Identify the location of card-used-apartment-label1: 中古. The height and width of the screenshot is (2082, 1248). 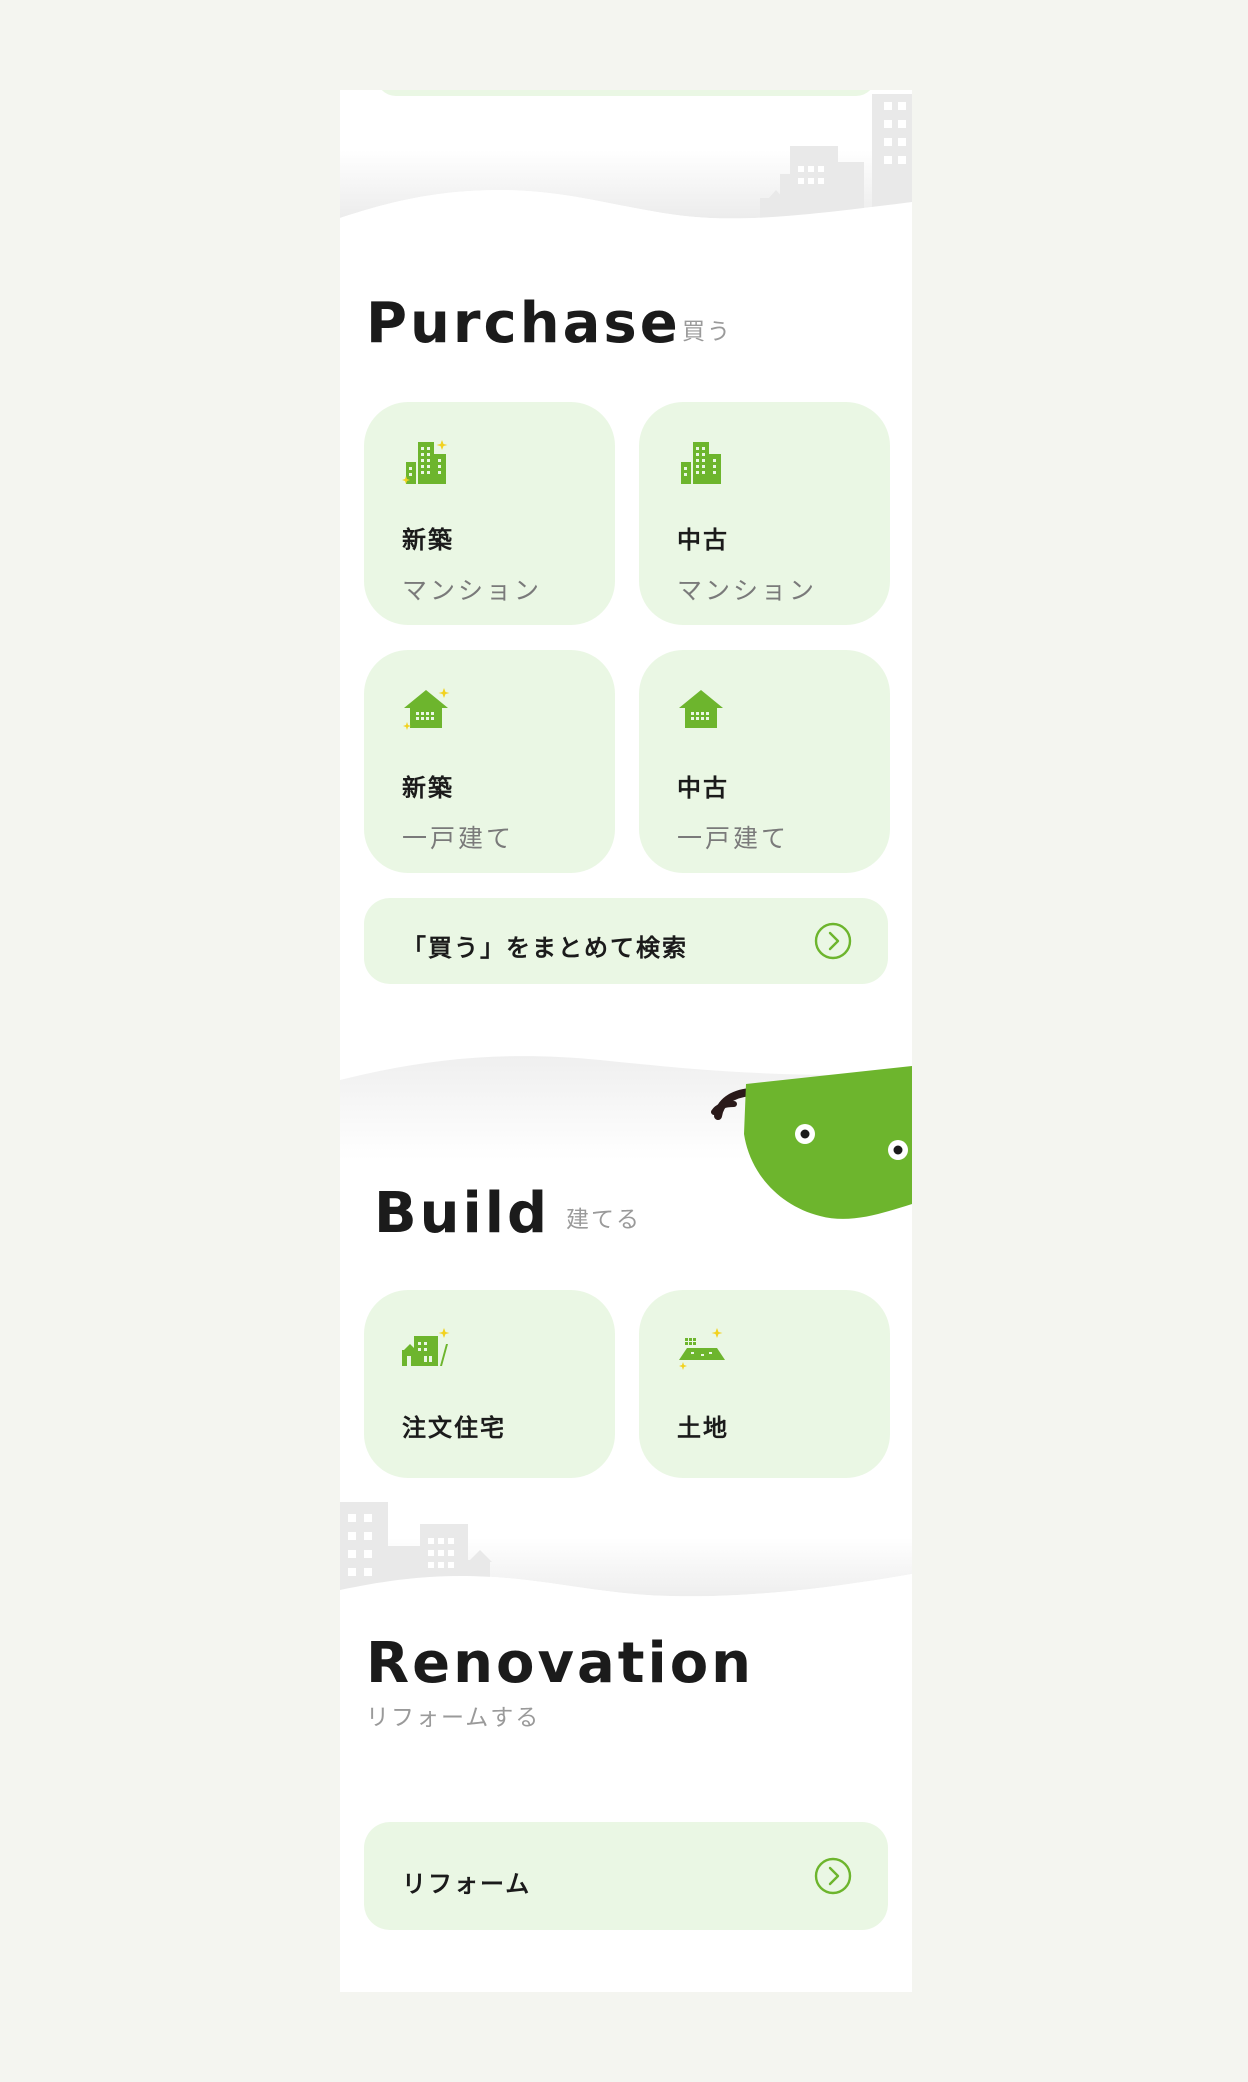
(703, 540).